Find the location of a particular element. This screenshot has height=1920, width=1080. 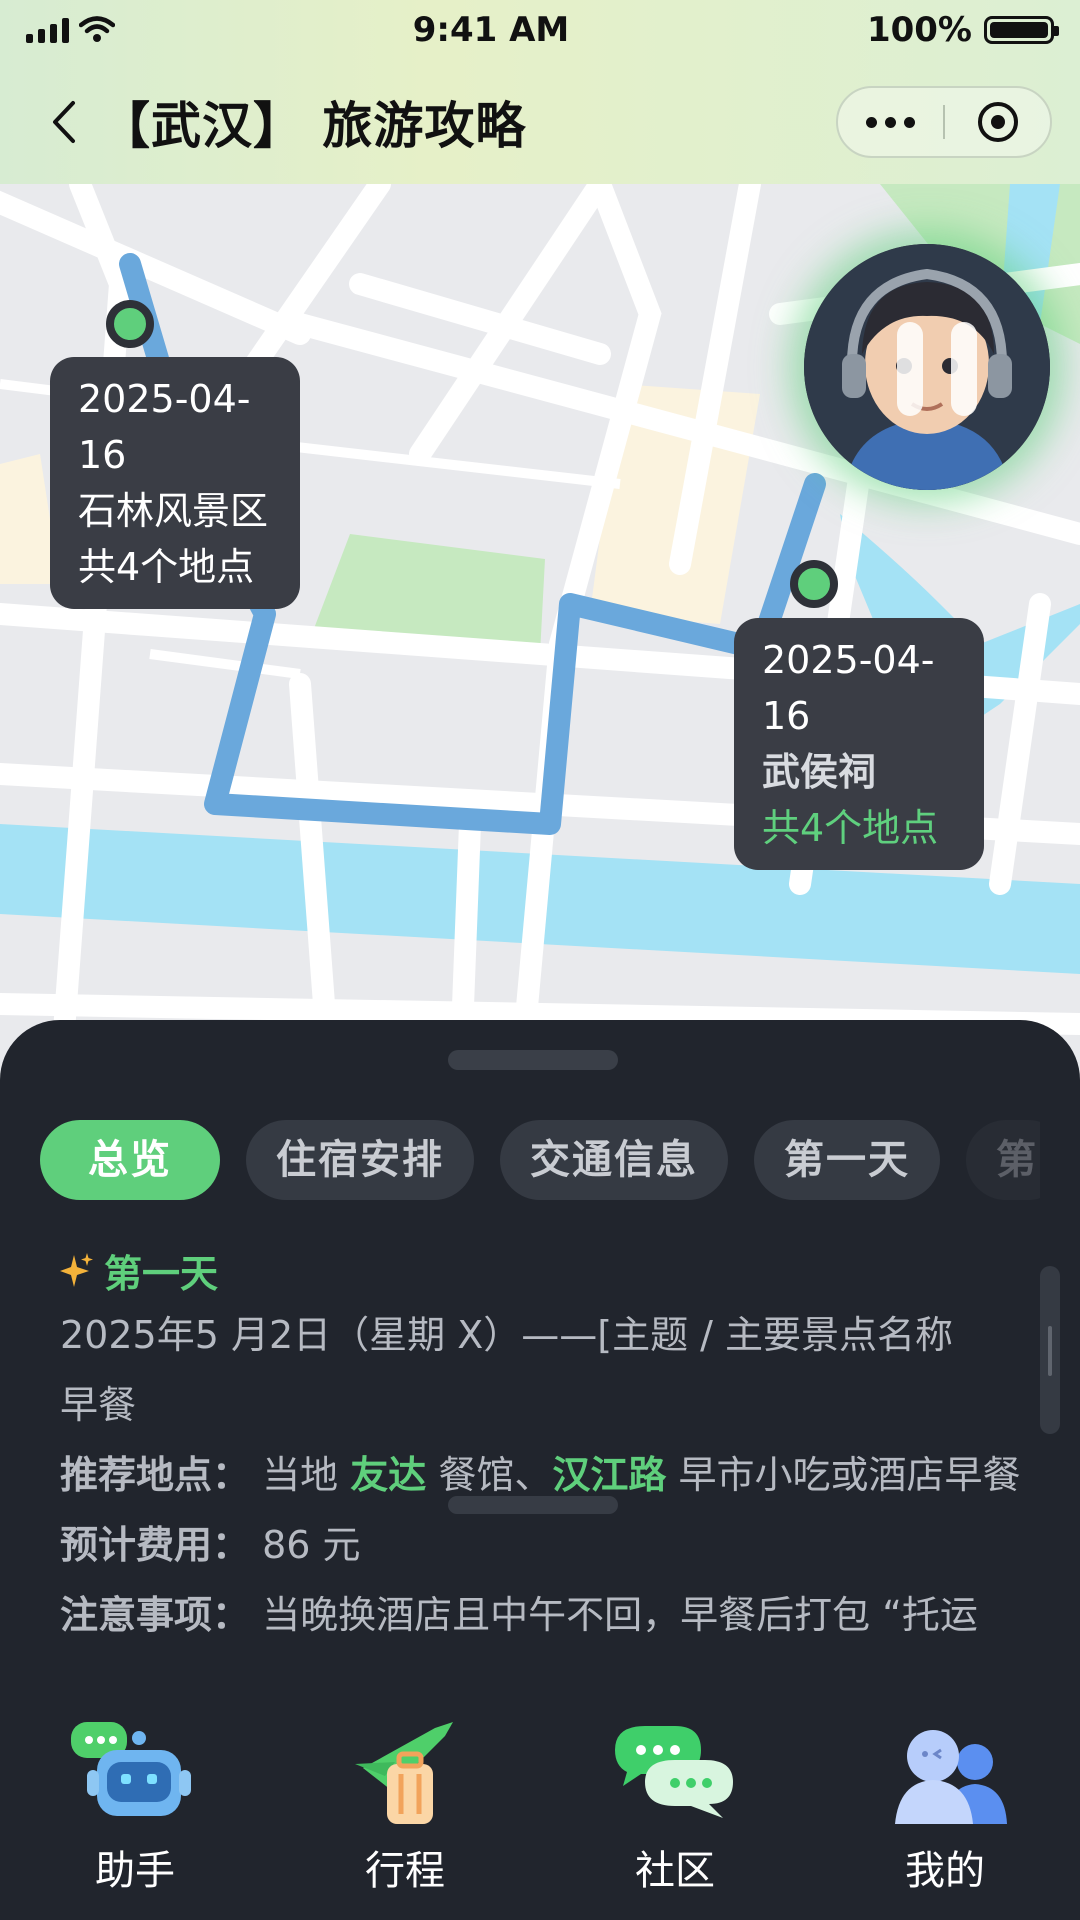

content-scrollbar is located at coordinates (1050, 1350).